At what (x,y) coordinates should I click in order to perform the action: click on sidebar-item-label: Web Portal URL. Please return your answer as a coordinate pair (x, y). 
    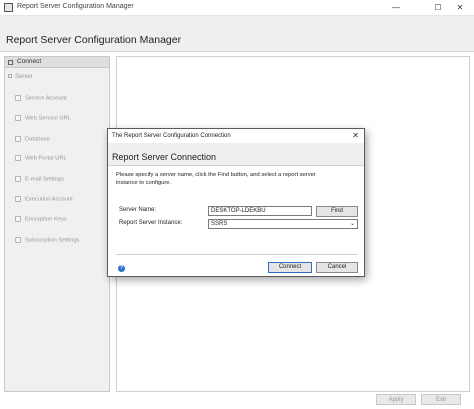
    Looking at the image, I should click on (46, 158).